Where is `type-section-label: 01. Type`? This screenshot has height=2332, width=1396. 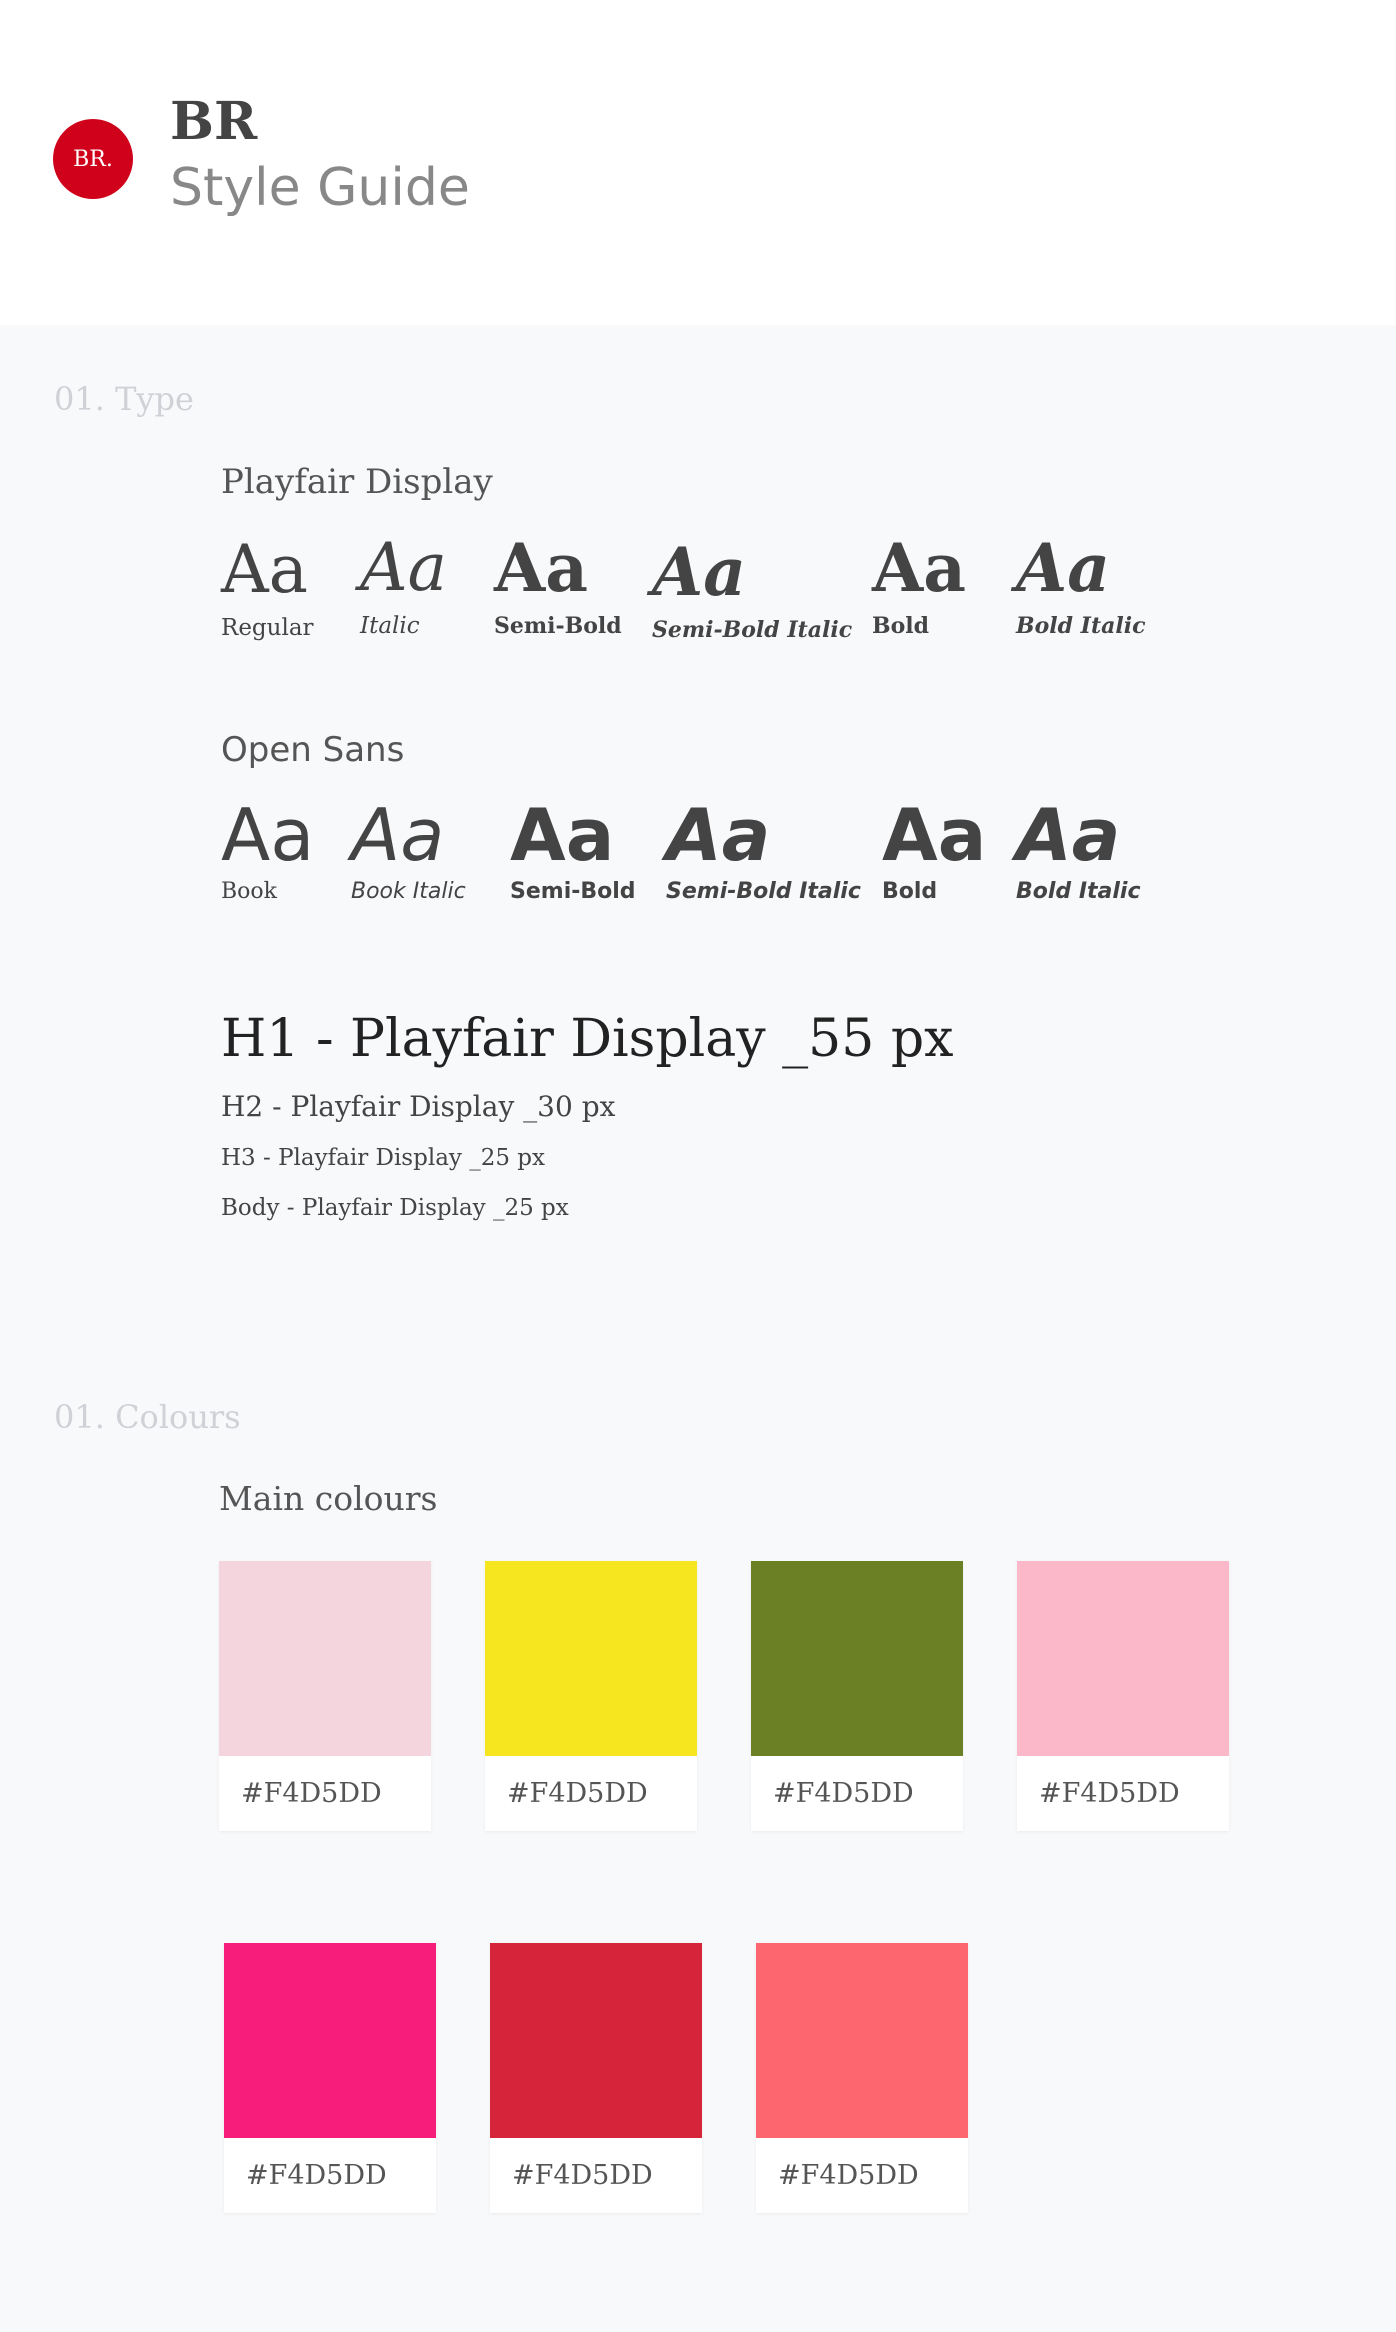
type-section-label: 01. Type is located at coordinates (124, 399).